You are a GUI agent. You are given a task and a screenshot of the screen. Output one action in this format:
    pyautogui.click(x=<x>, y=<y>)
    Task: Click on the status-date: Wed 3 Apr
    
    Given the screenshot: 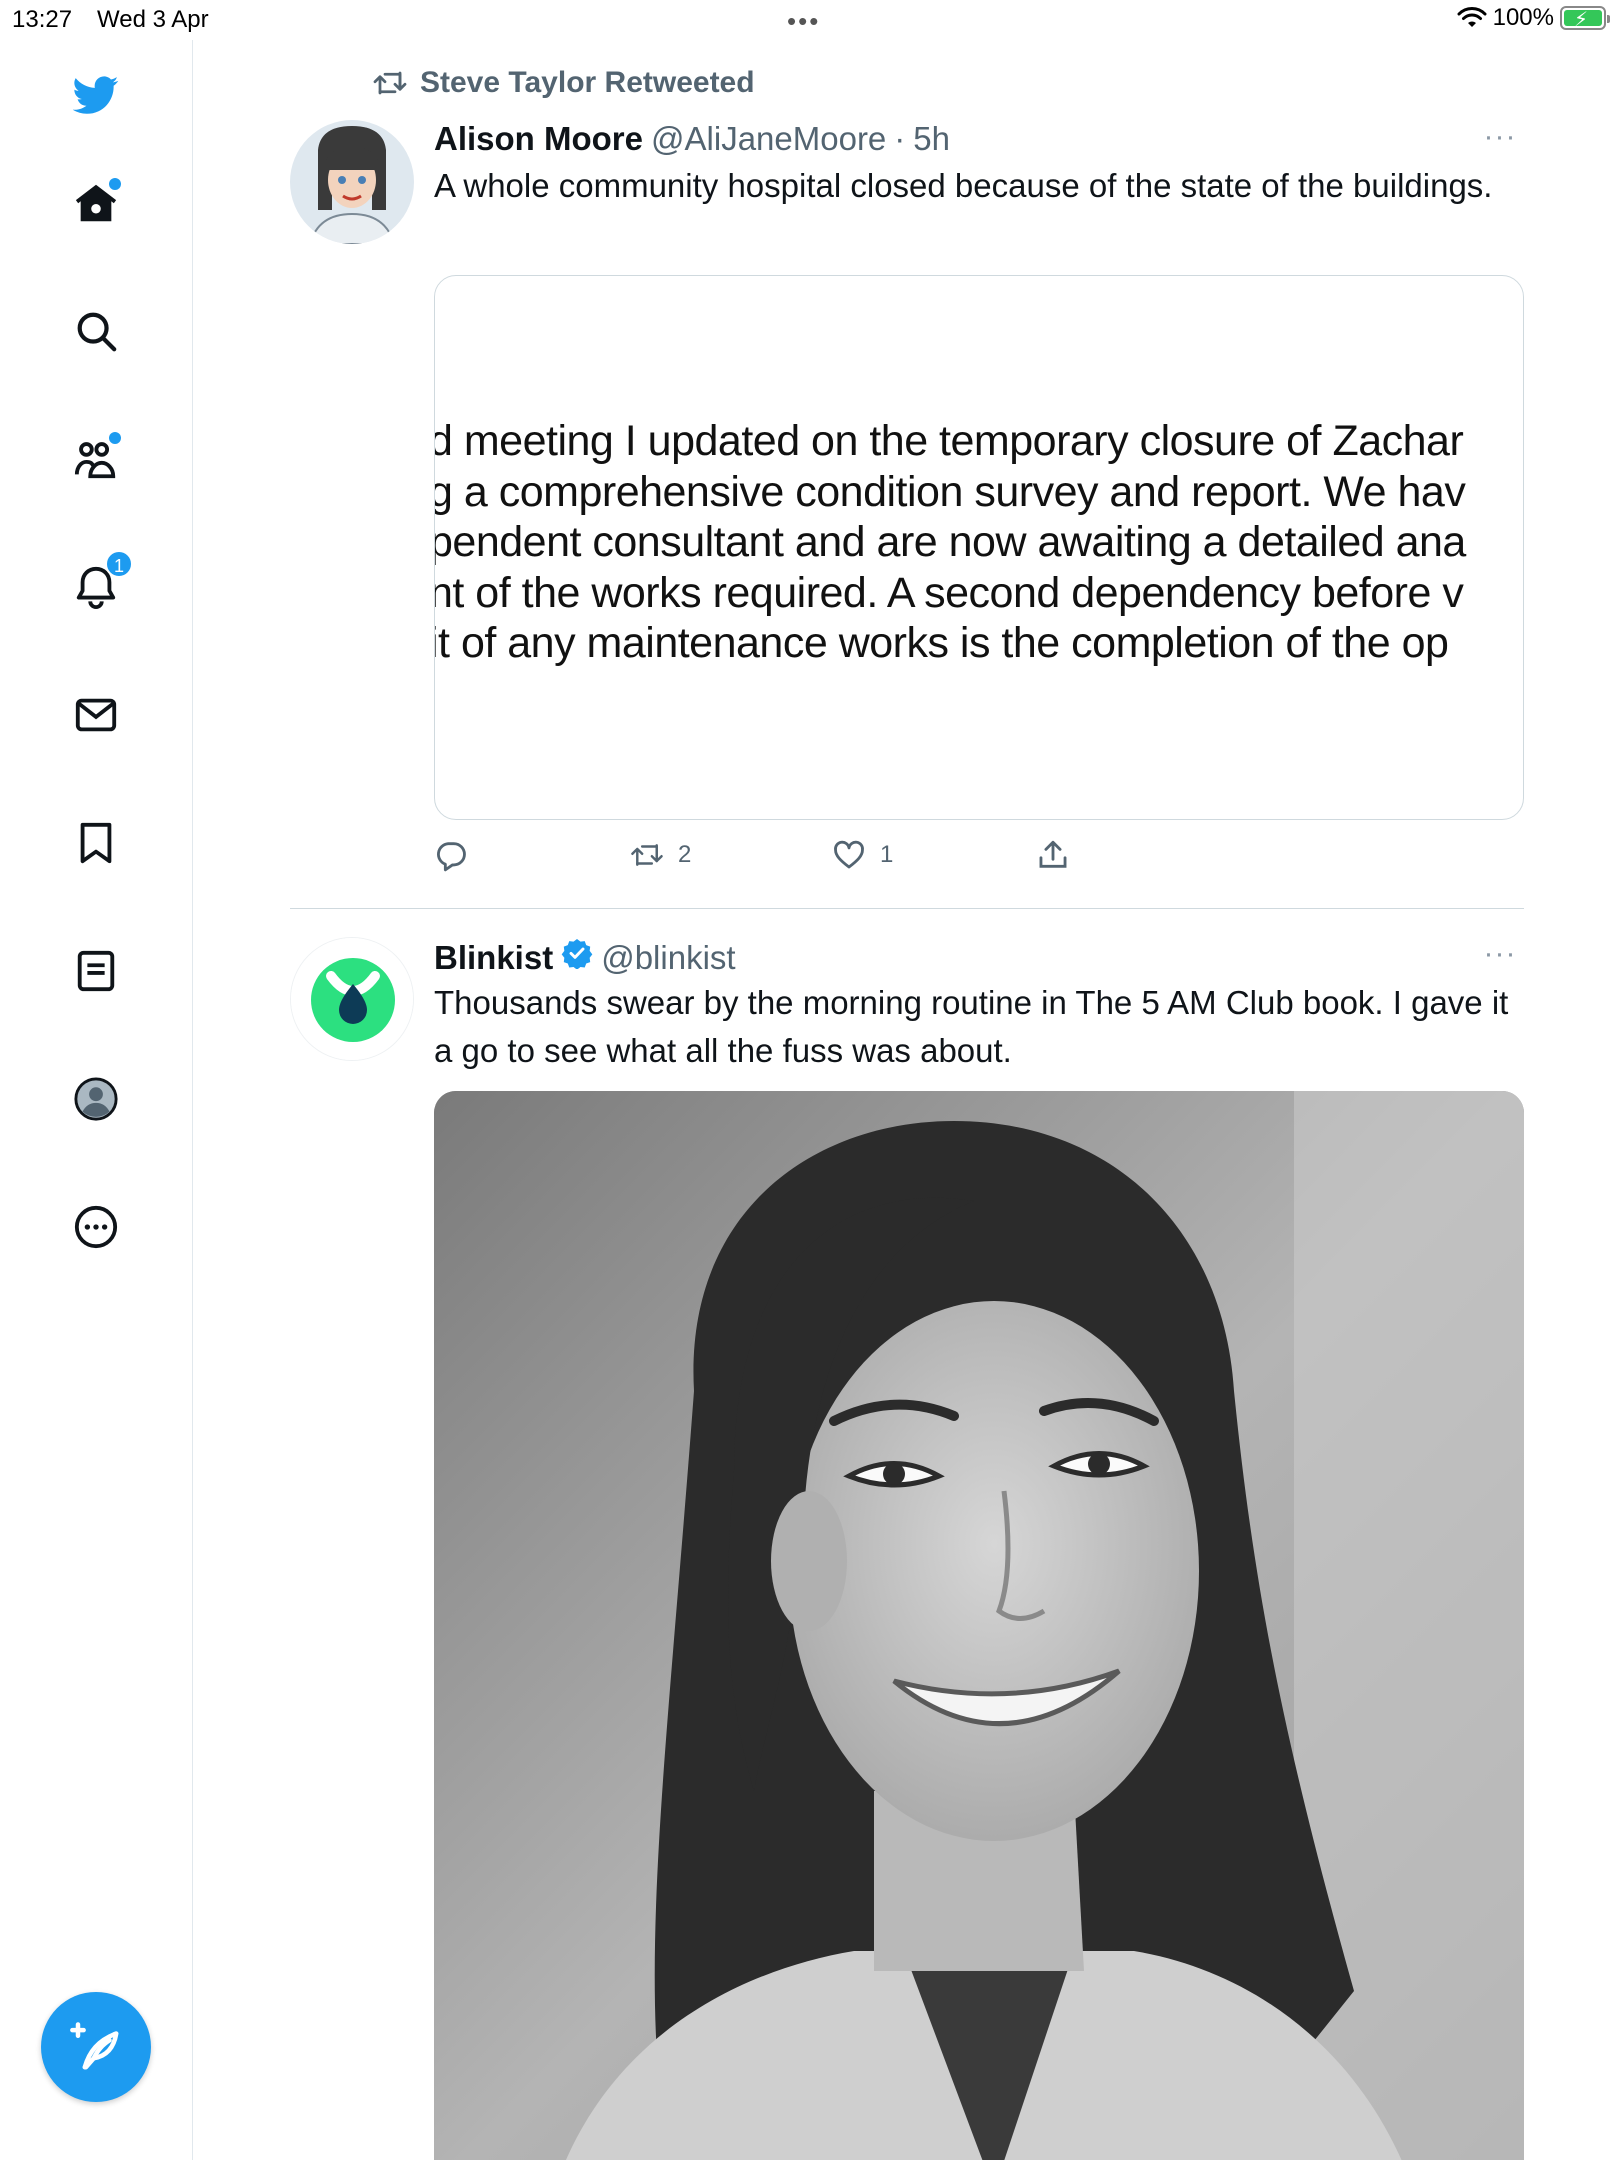 What is the action you would take?
    pyautogui.click(x=153, y=19)
    